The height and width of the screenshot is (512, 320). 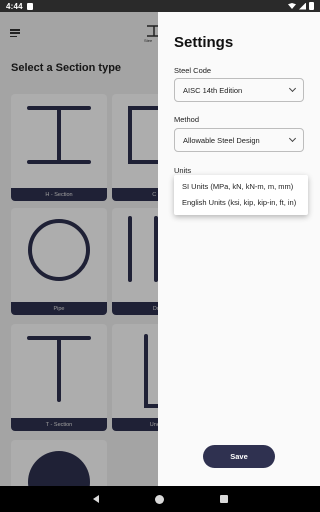 What do you see at coordinates (241, 187) in the screenshot?
I see `units-option-si: SI Units (MPa, kN, kN-m, m, mm)` at bounding box center [241, 187].